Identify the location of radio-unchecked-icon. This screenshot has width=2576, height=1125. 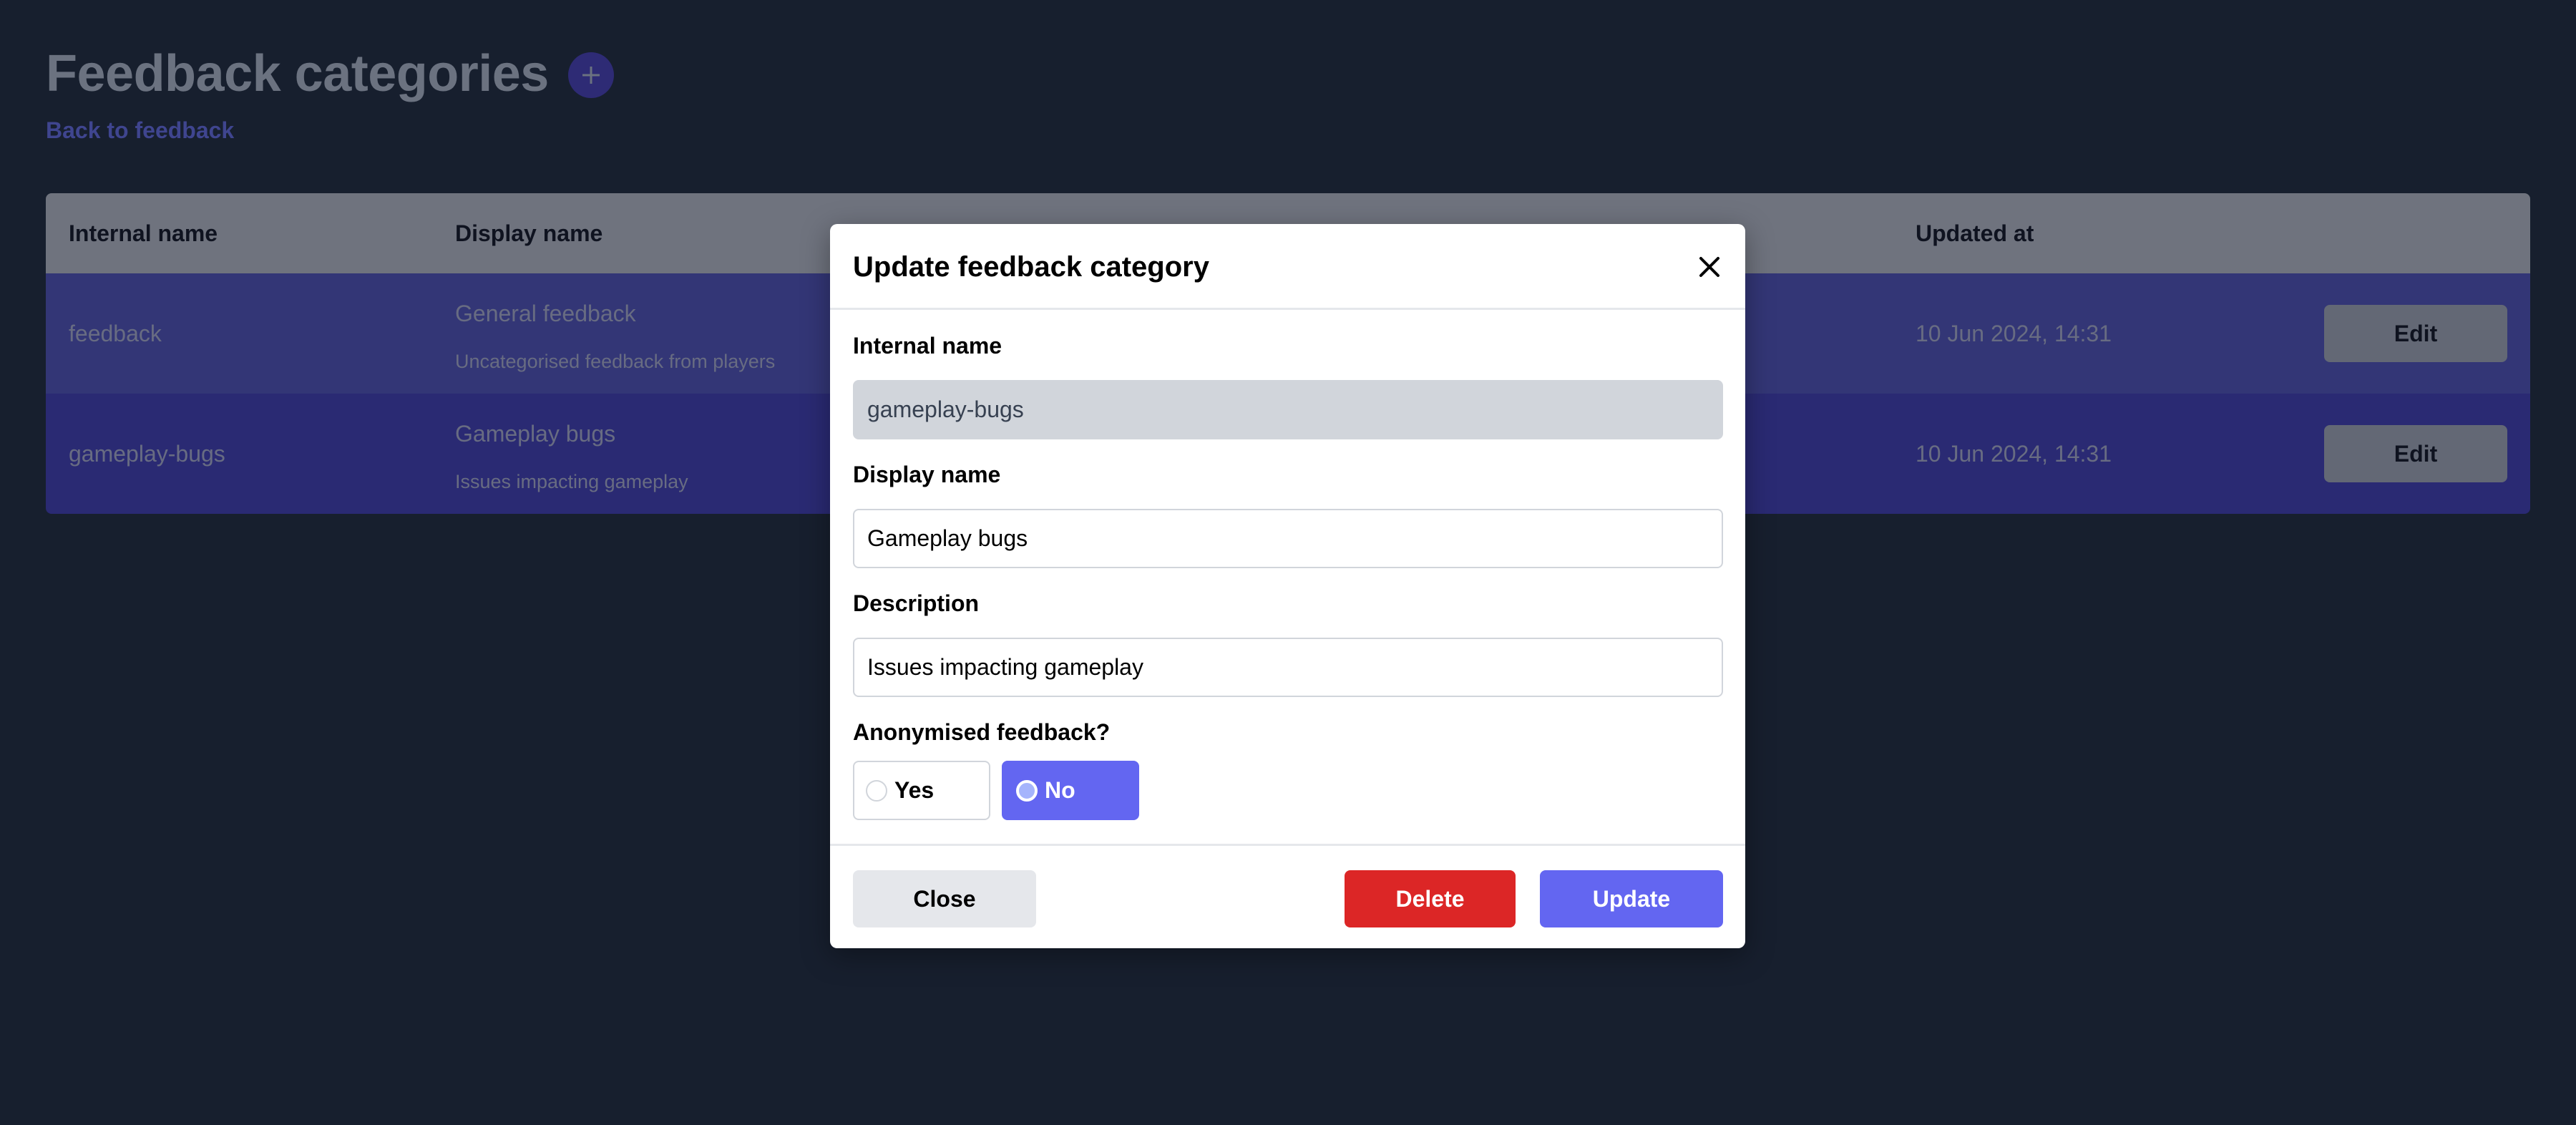
(876, 791).